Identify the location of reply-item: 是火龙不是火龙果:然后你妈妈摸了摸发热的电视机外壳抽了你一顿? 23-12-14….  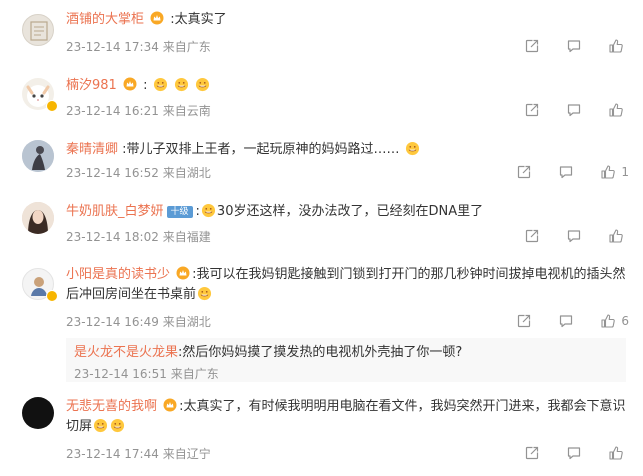
(346, 360).